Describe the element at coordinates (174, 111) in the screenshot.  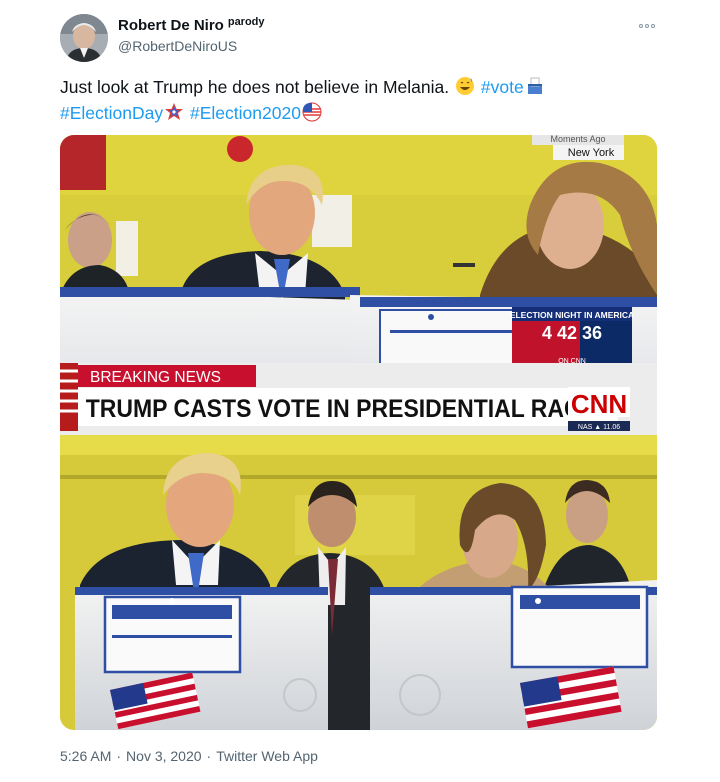
I see `flag-star-emoji` at that location.